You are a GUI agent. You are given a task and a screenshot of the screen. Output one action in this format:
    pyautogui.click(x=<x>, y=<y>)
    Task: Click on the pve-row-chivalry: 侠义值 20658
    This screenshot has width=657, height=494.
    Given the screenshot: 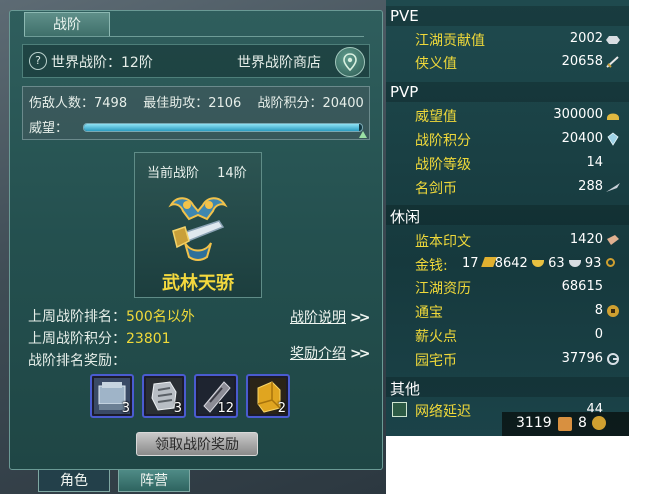 What is the action you would take?
    pyautogui.click(x=507, y=63)
    